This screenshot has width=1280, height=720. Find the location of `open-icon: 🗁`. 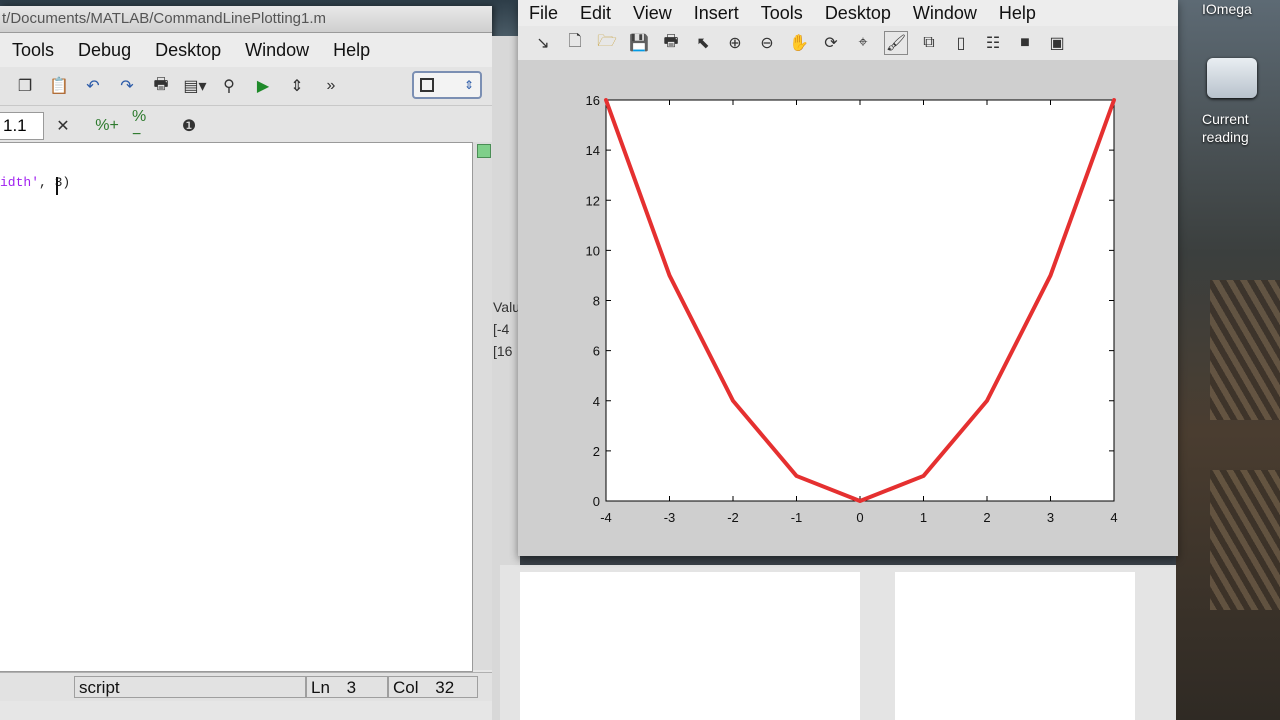

open-icon: 🗁 is located at coordinates (607, 43).